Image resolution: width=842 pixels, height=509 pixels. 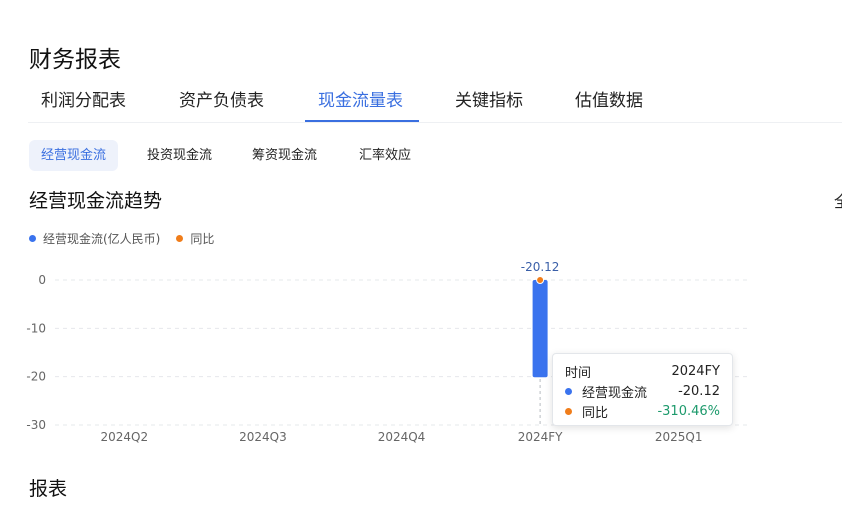 What do you see at coordinates (595, 413) in the screenshot?
I see `tooltip-row-label: 同比` at bounding box center [595, 413].